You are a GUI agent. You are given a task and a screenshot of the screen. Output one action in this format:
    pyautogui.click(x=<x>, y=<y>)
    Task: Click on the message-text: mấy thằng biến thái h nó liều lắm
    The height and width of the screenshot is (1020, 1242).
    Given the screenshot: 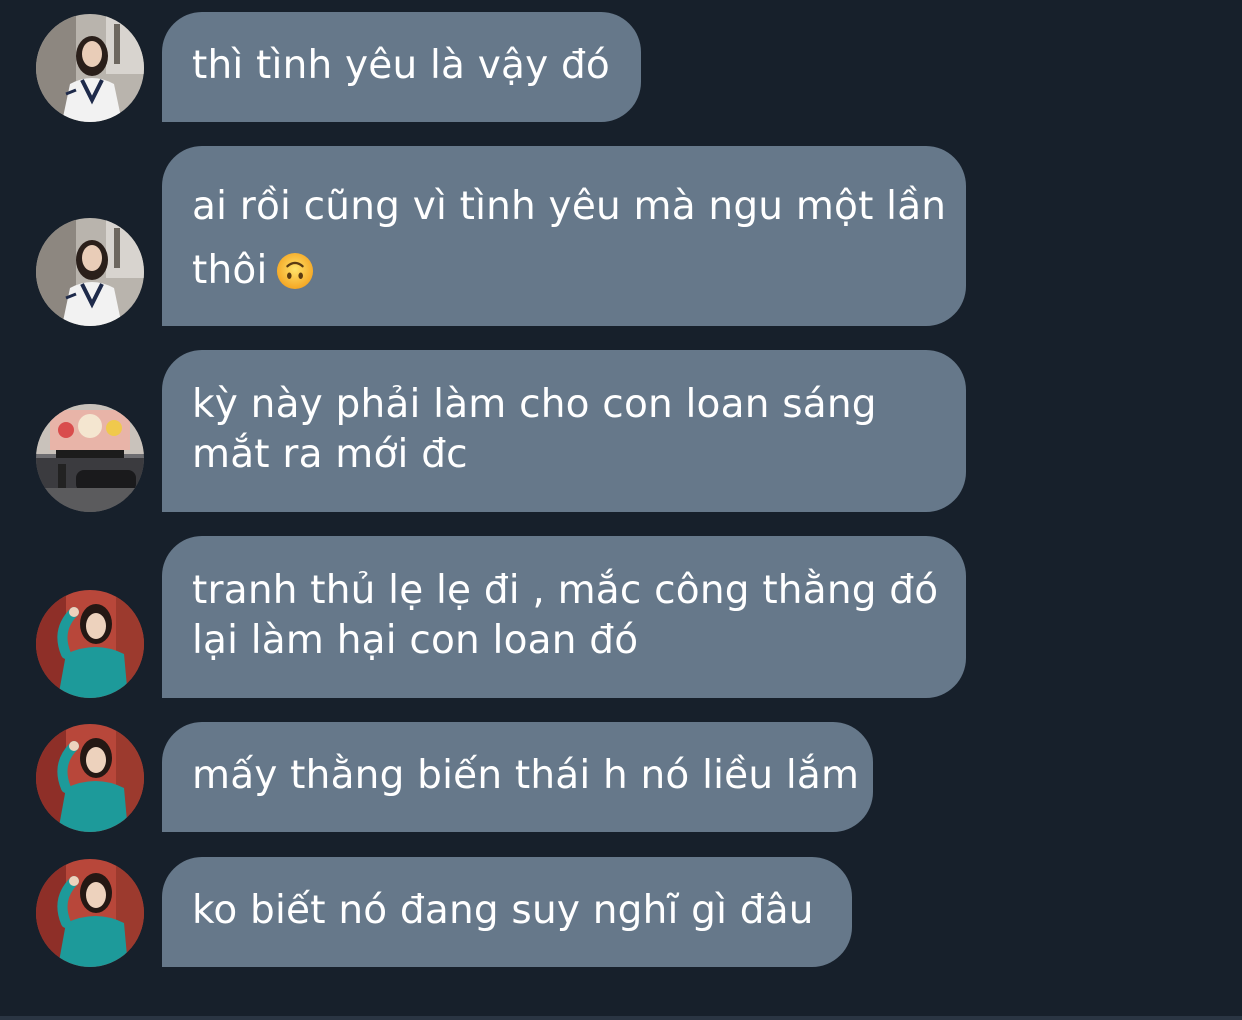 What is the action you would take?
    pyautogui.click(x=526, y=775)
    